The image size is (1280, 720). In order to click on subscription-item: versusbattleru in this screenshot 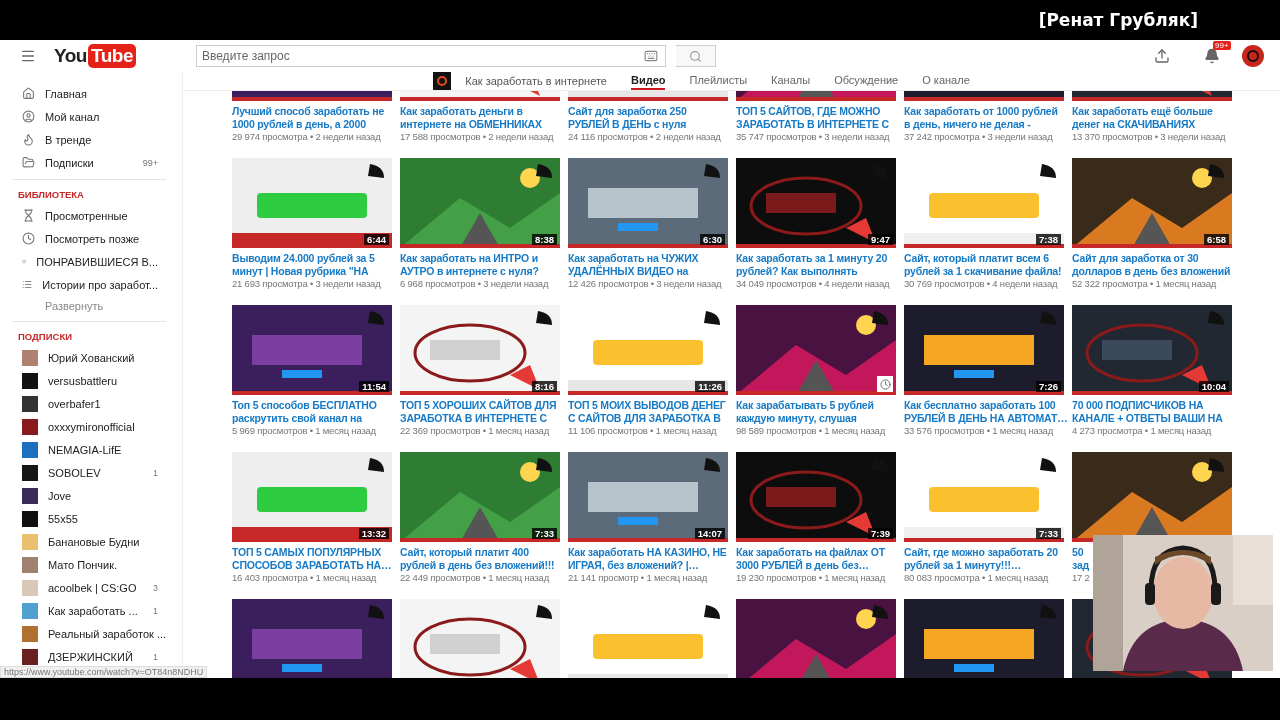, I will do `click(91, 380)`.